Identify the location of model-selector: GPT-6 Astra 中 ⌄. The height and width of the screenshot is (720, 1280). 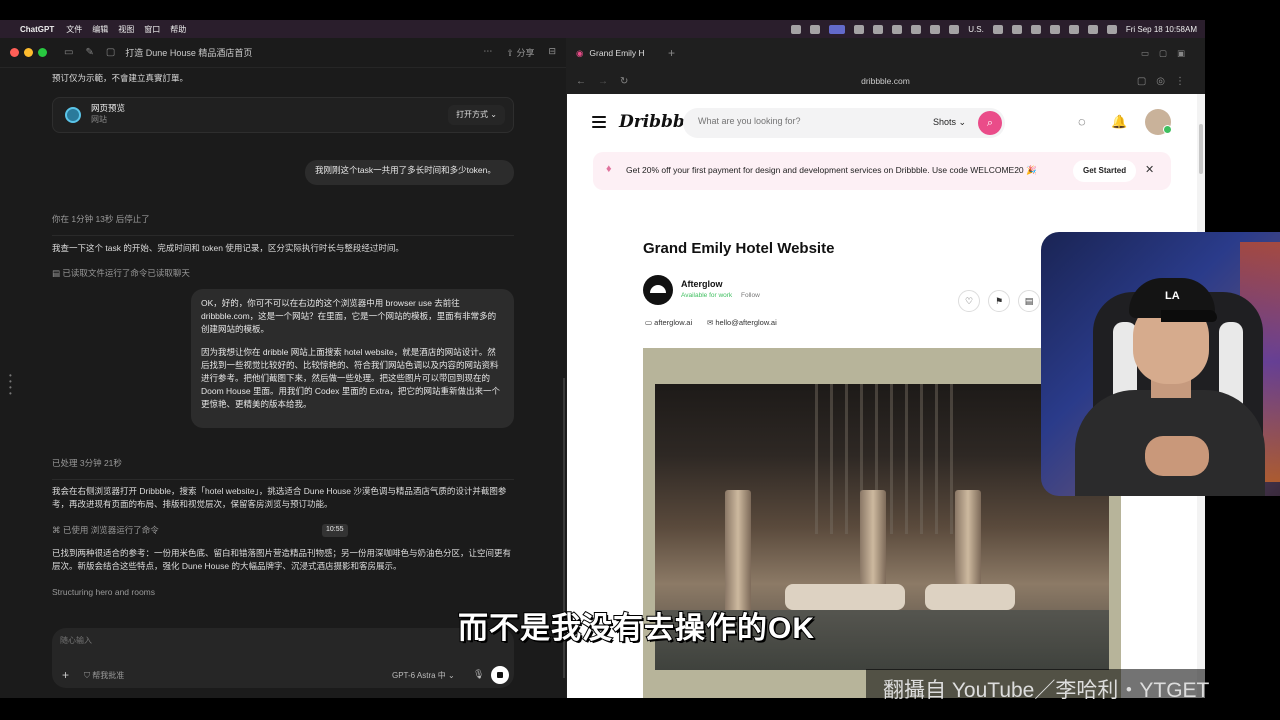
(423, 675).